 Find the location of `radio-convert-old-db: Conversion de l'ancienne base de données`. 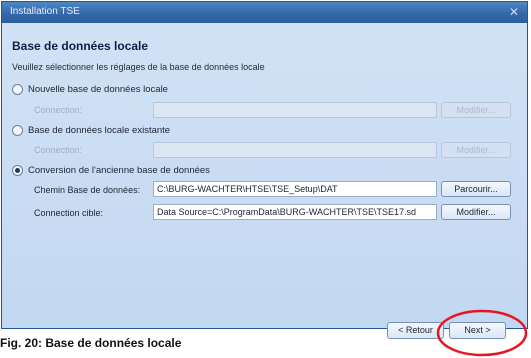

radio-convert-old-db: Conversion de l'ancienne base de données is located at coordinates (111, 170).